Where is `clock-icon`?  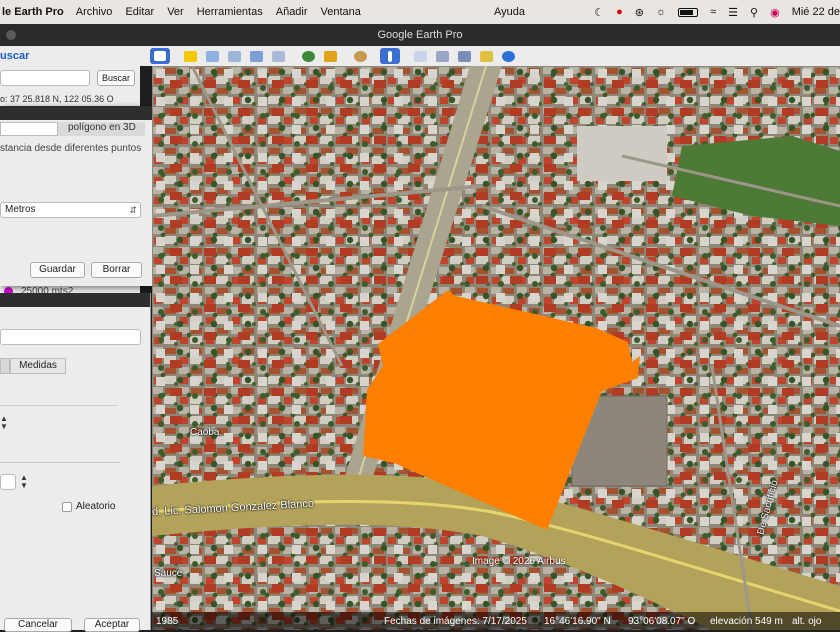 clock-icon is located at coordinates (308, 56).